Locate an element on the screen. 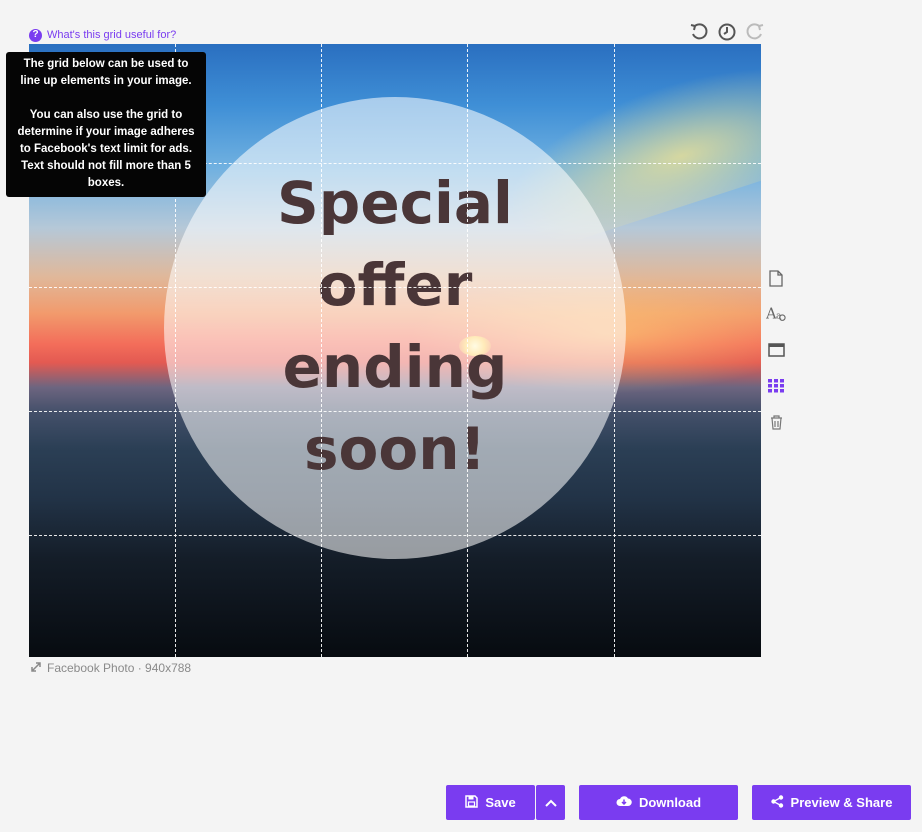 The image size is (922, 832). floppy-disk-icon is located at coordinates (472, 802).